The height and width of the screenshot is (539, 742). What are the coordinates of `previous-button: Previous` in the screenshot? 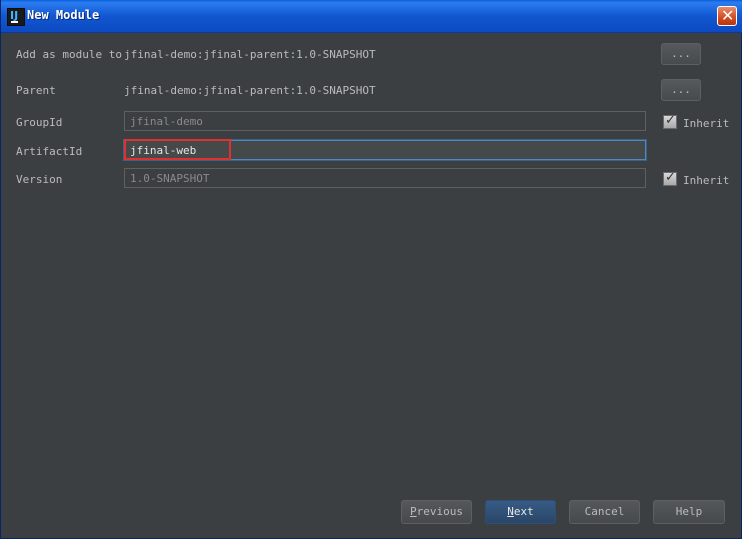 It's located at (436, 512).